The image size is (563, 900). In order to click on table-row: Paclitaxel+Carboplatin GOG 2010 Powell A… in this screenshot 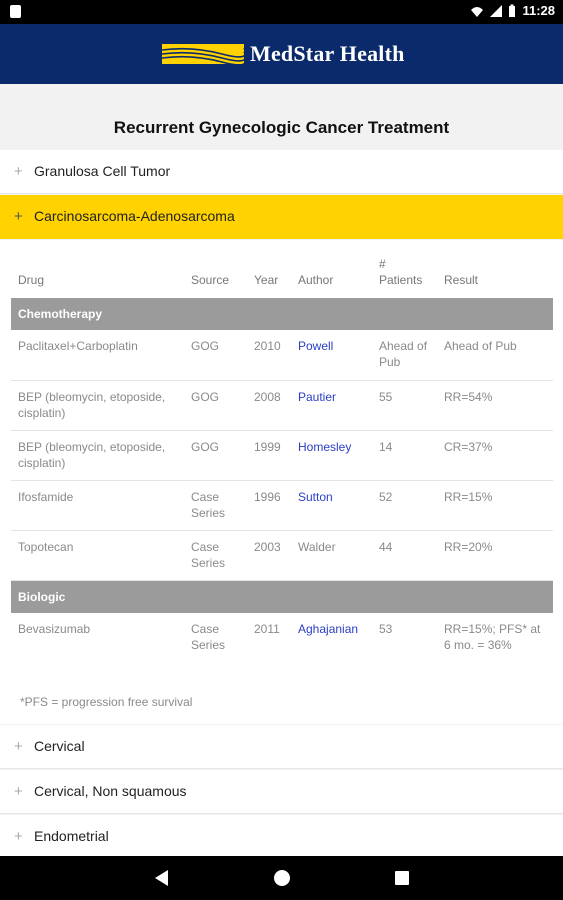, I will do `click(282, 355)`.